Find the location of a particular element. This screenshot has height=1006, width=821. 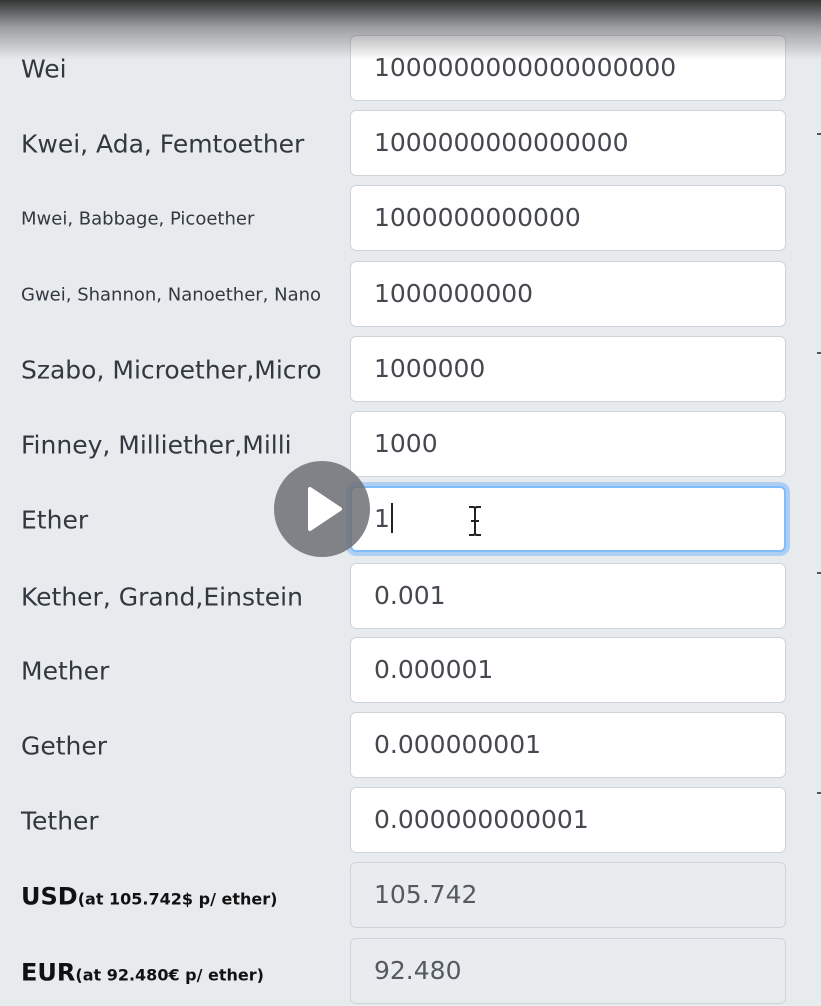

unit-row-szabo: Szabo, Microether,Micro 1000000 is located at coordinates (410, 370).